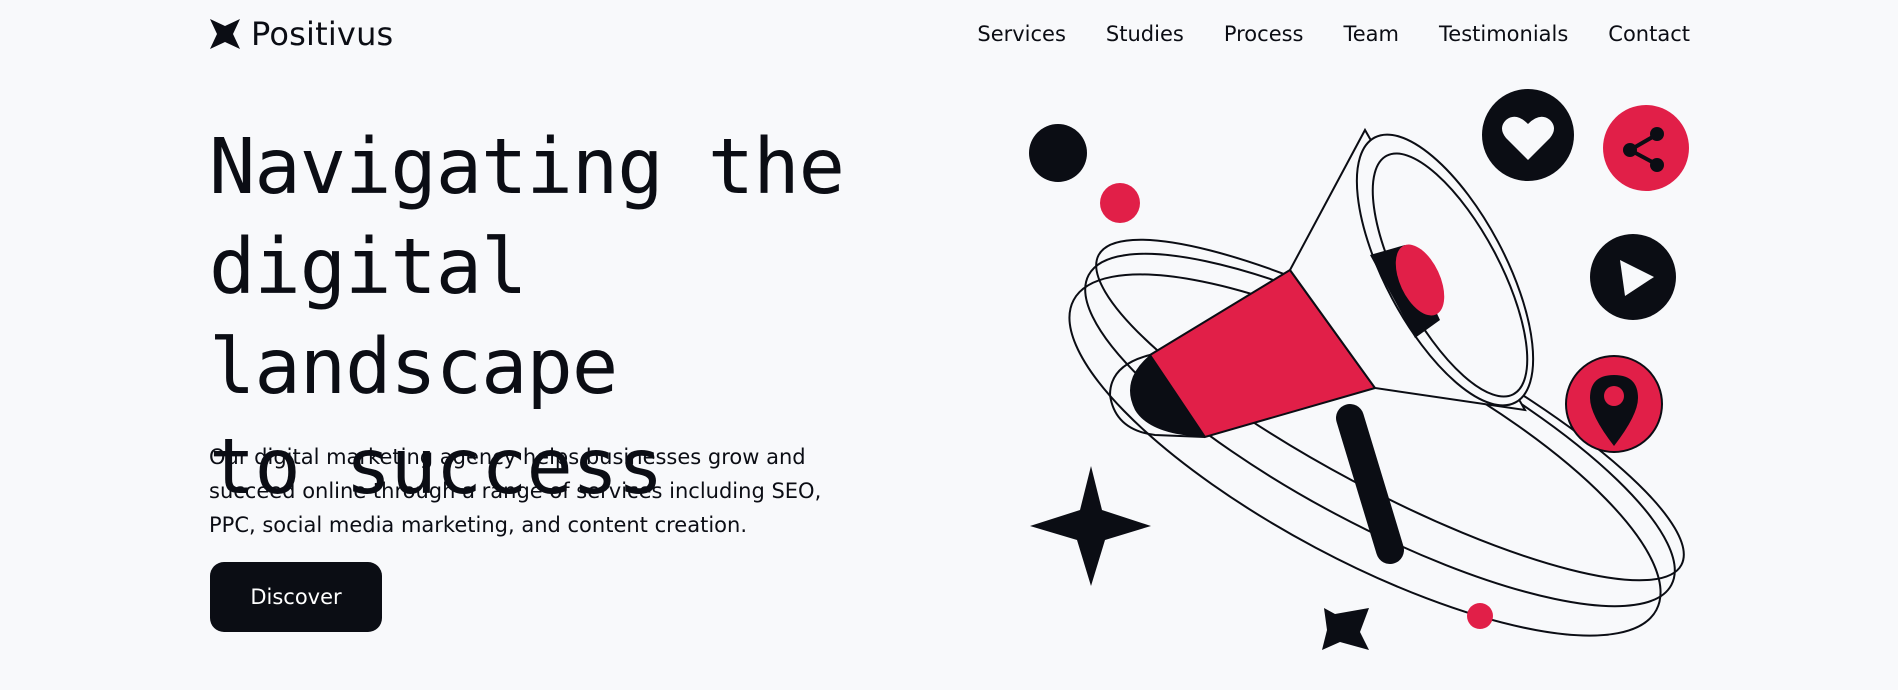 The width and height of the screenshot is (1898, 690). What do you see at coordinates (322, 34) in the screenshot?
I see `brand-name: Positivus` at bounding box center [322, 34].